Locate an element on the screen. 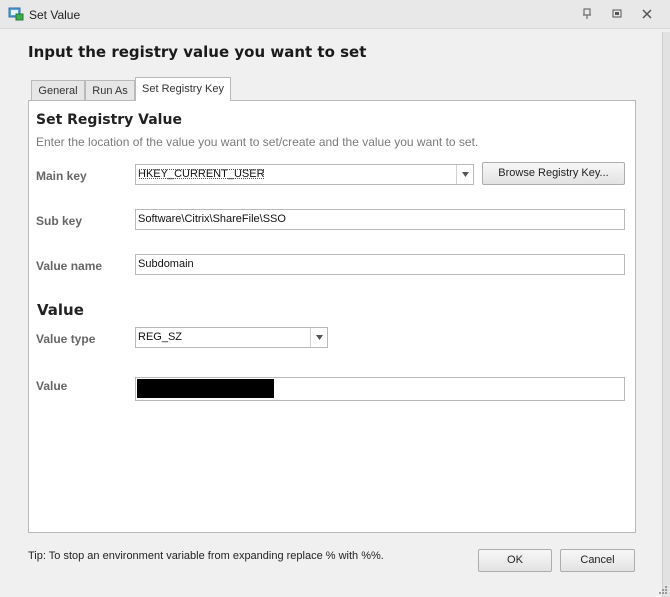 This screenshot has height=597, width=670. value-name-label: Value name is located at coordinates (69, 266).